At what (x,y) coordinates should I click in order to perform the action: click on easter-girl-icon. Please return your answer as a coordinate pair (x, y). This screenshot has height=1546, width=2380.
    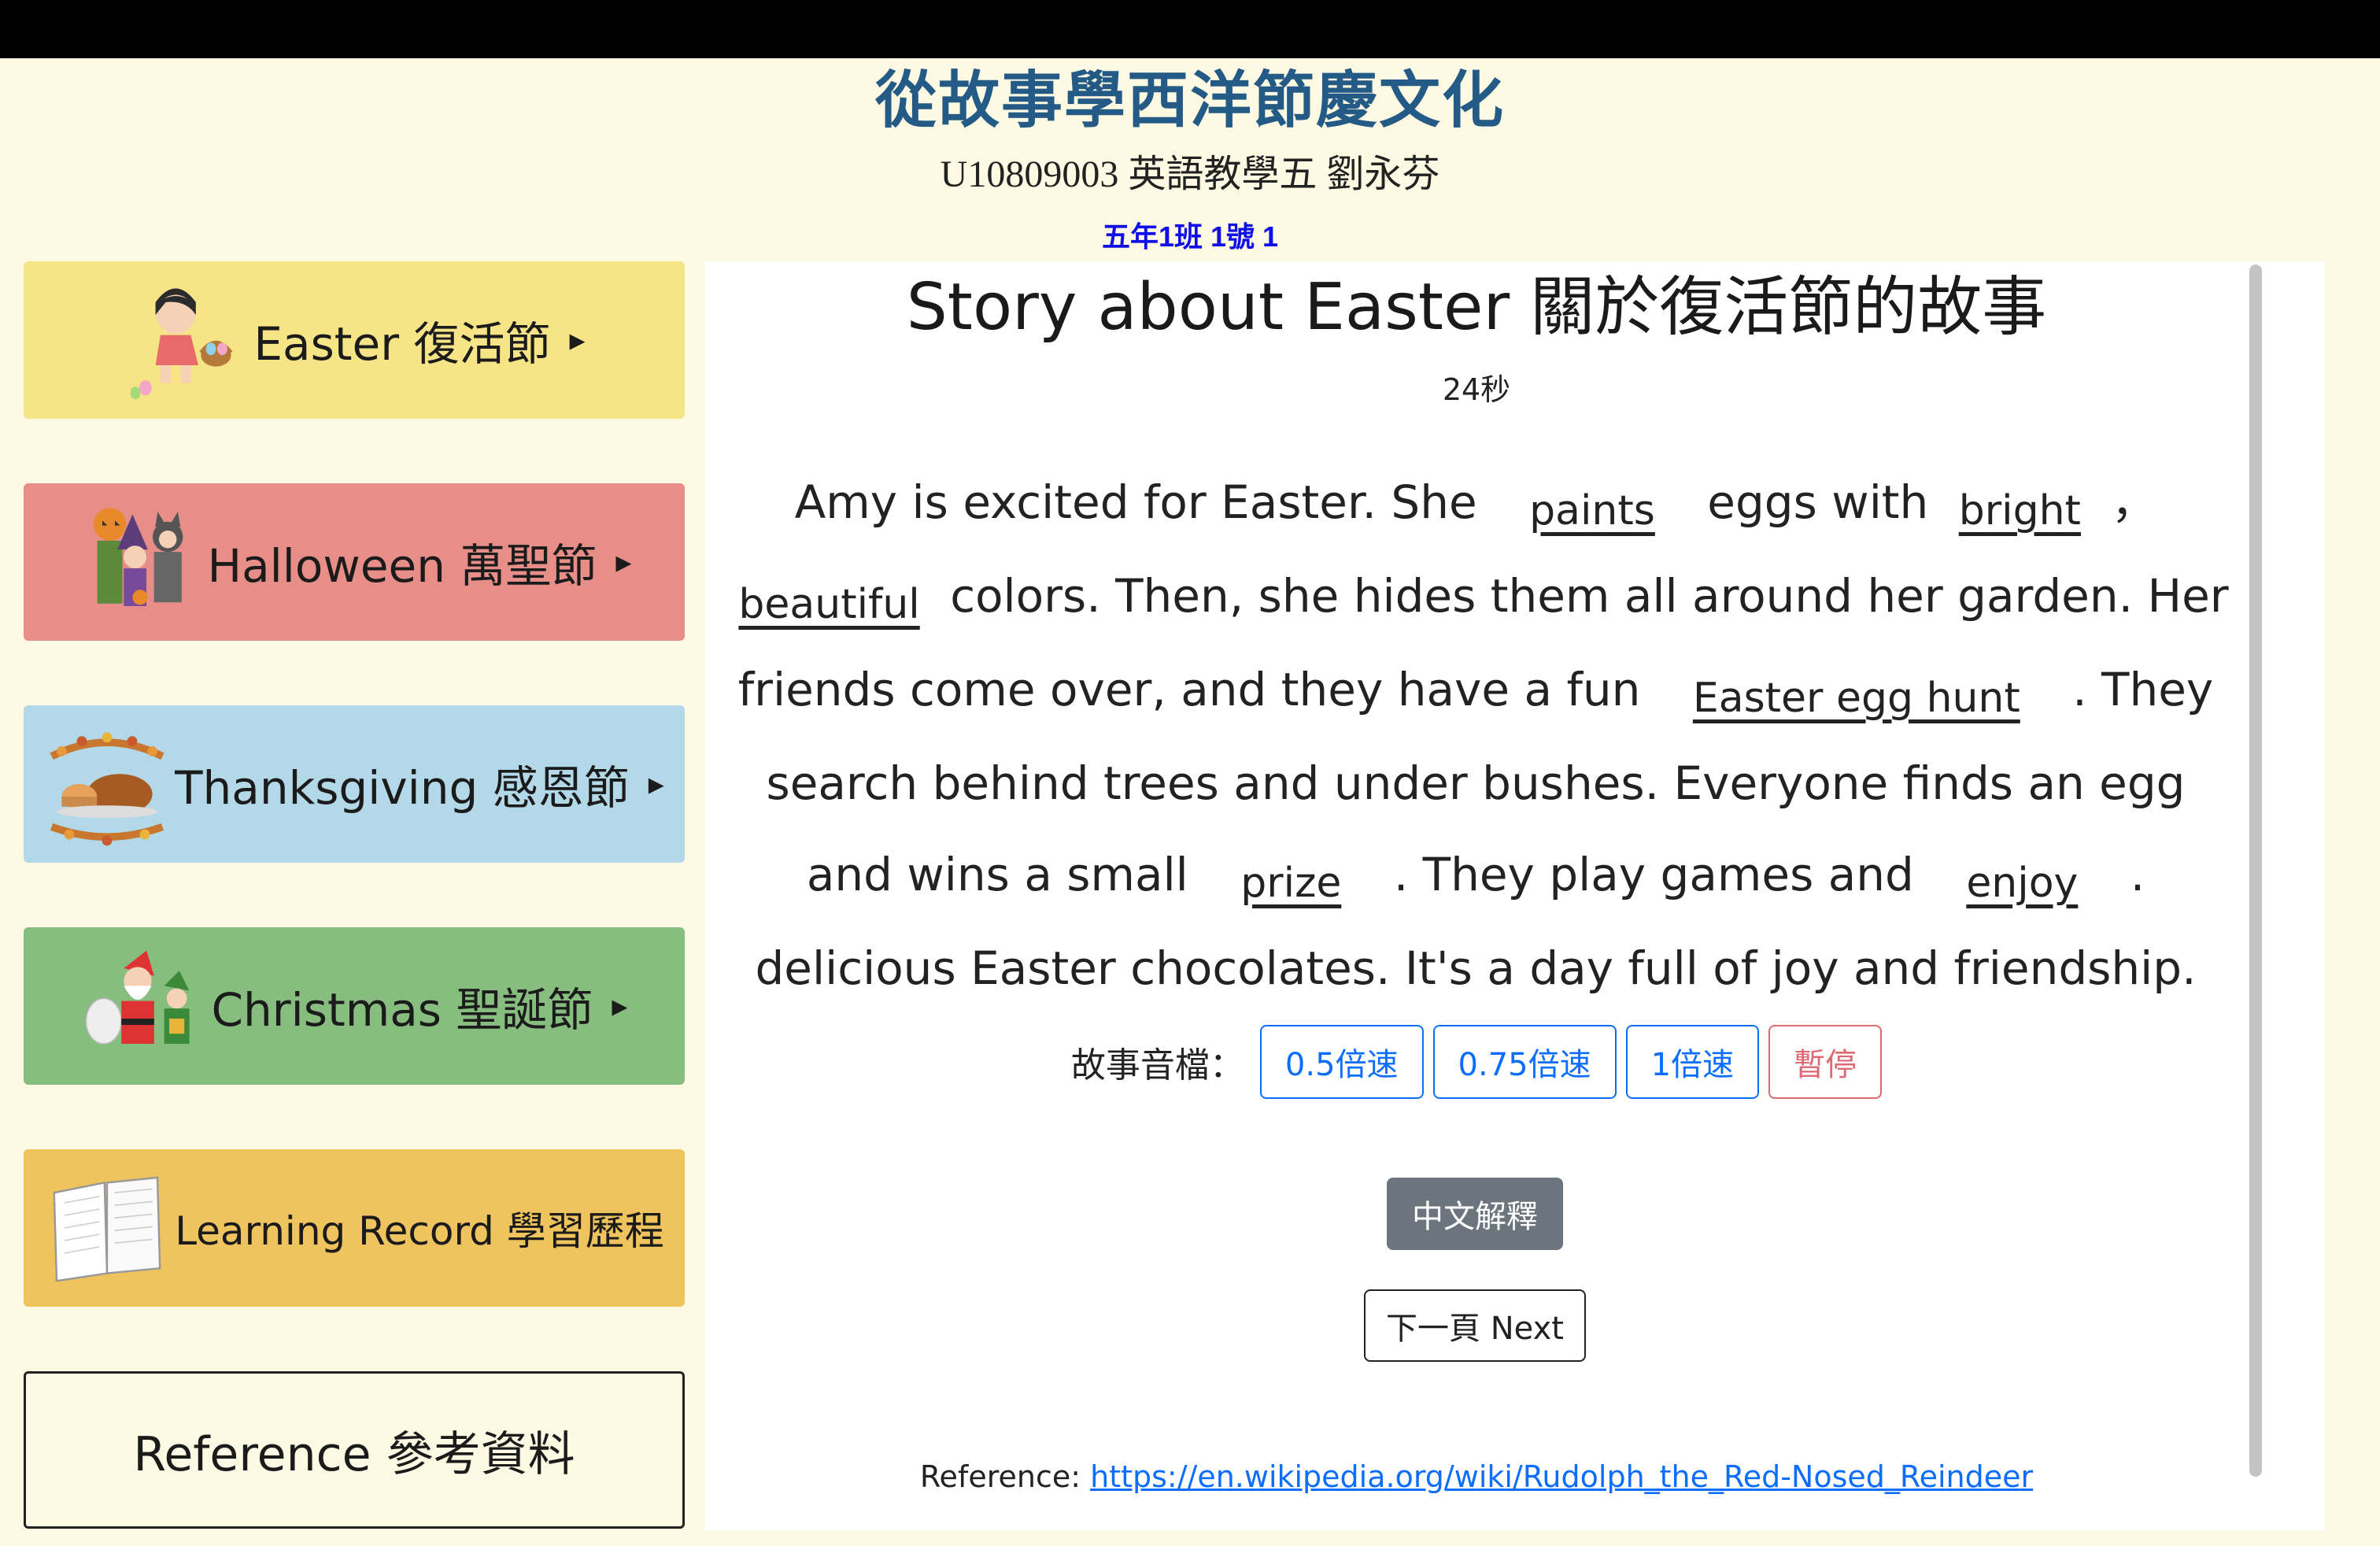
    Looking at the image, I should click on (181, 344).